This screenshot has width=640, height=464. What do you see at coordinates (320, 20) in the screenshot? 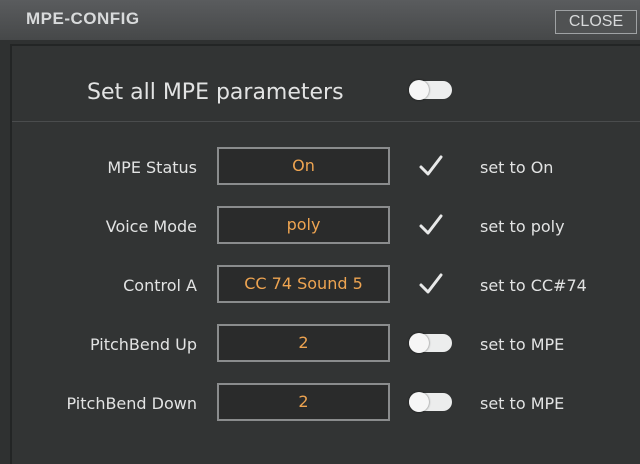
I see `title-bar: MPE-CONFIG CLOSE` at bounding box center [320, 20].